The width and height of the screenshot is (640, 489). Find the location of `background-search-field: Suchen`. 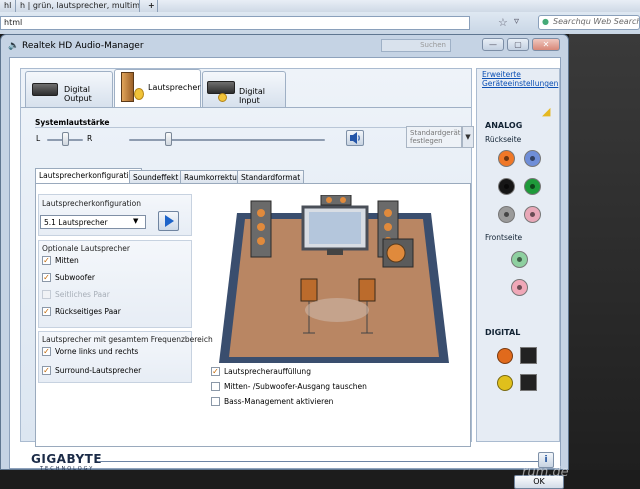

background-search-field: Suchen is located at coordinates (416, 45).